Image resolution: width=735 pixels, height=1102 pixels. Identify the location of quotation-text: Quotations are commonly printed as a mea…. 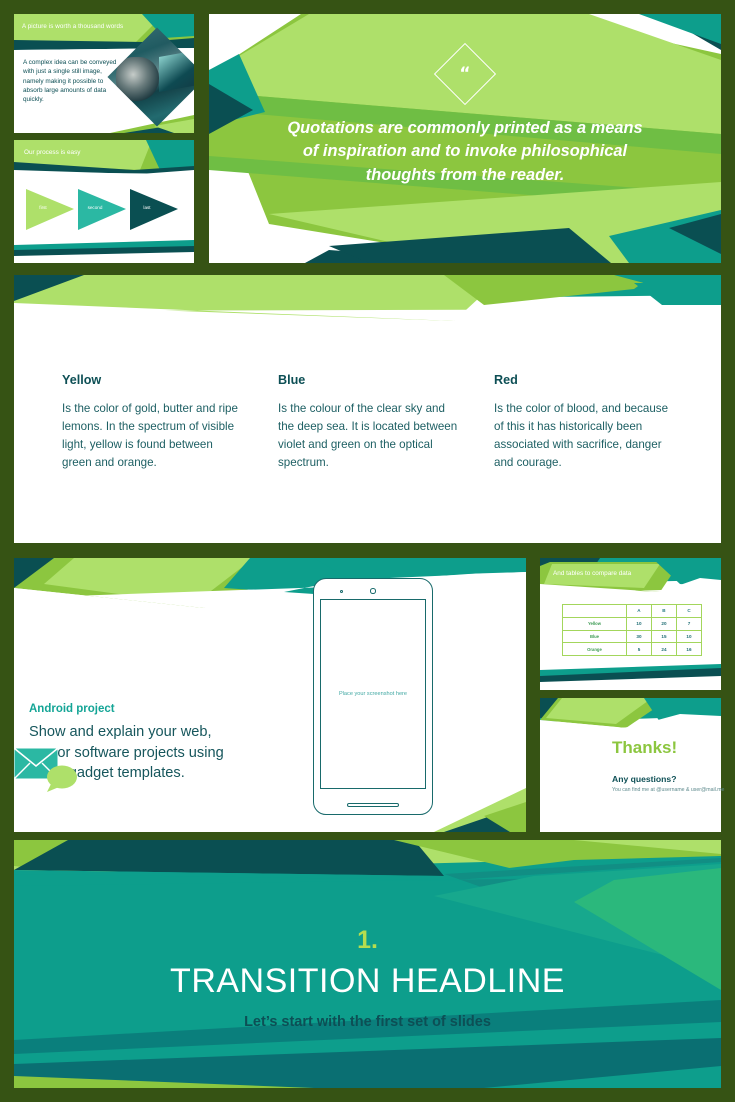
(465, 151).